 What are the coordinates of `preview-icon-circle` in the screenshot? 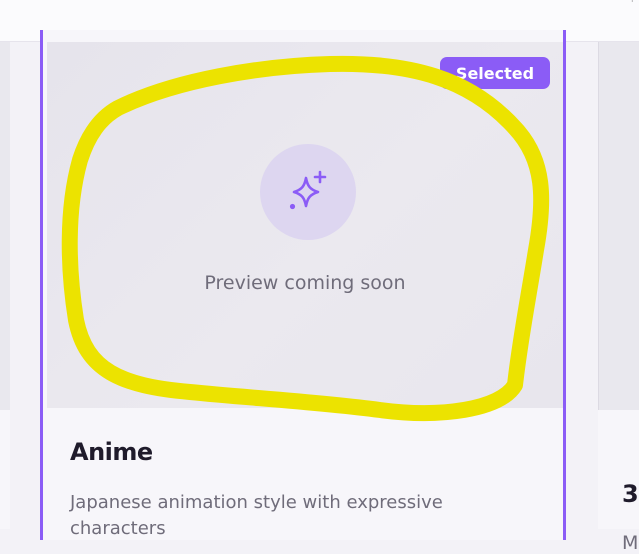 It's located at (308, 192).